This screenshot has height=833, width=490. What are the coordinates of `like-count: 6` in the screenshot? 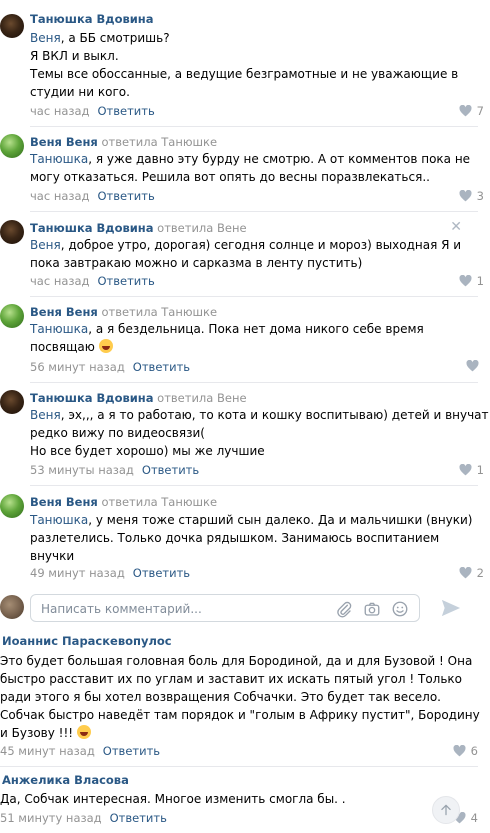 It's located at (474, 751).